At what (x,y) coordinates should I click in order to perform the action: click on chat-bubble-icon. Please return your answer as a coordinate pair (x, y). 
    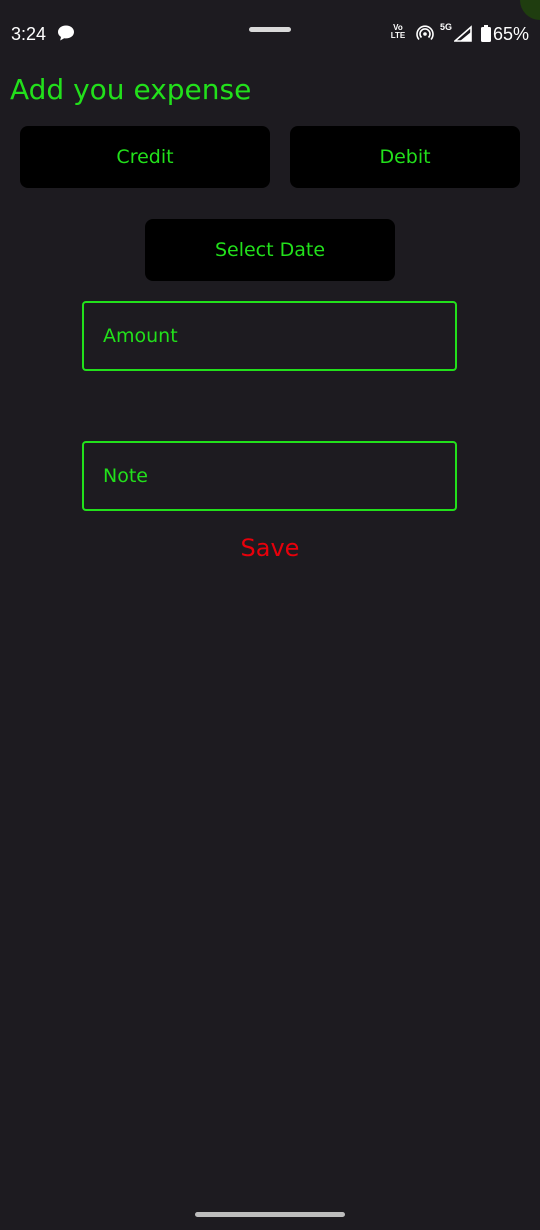
    Looking at the image, I should click on (66, 33).